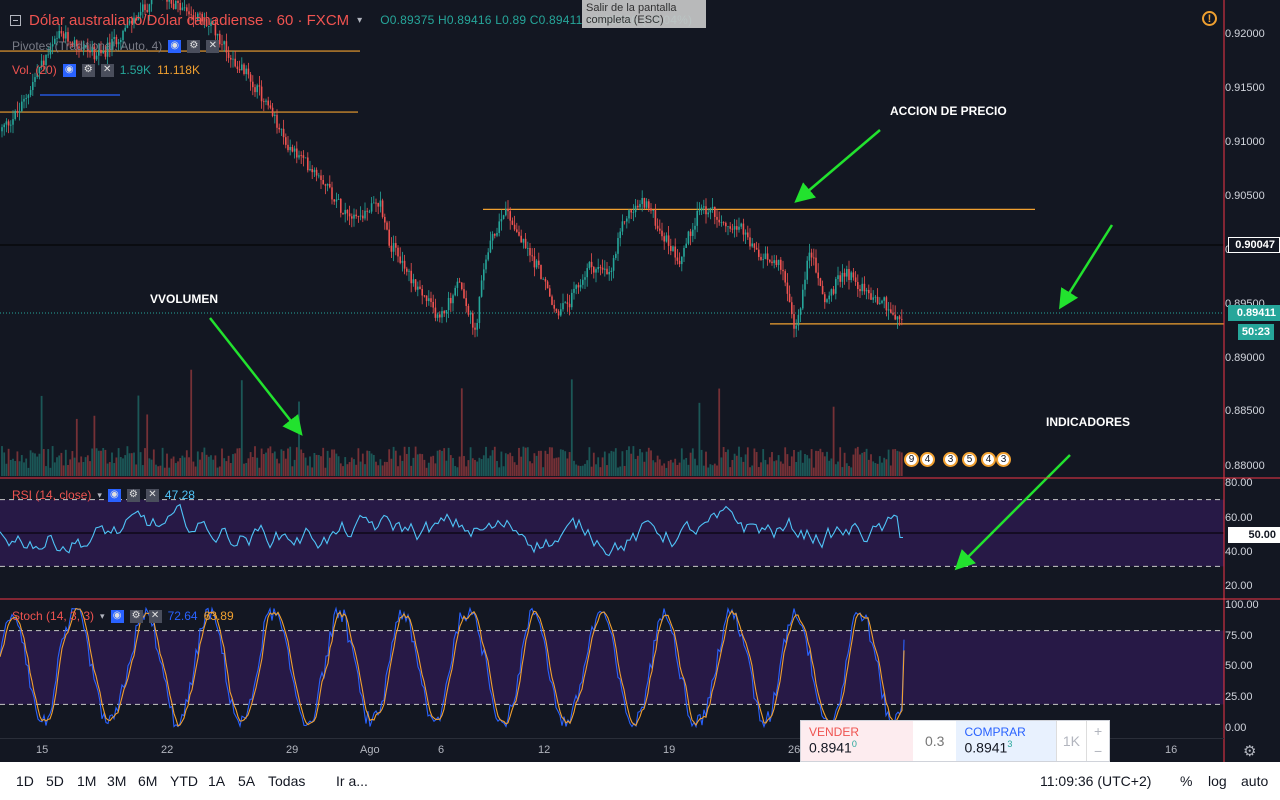 The width and height of the screenshot is (1280, 800). What do you see at coordinates (1098, 751) in the screenshot?
I see `decrease-quantity-button: −` at bounding box center [1098, 751].